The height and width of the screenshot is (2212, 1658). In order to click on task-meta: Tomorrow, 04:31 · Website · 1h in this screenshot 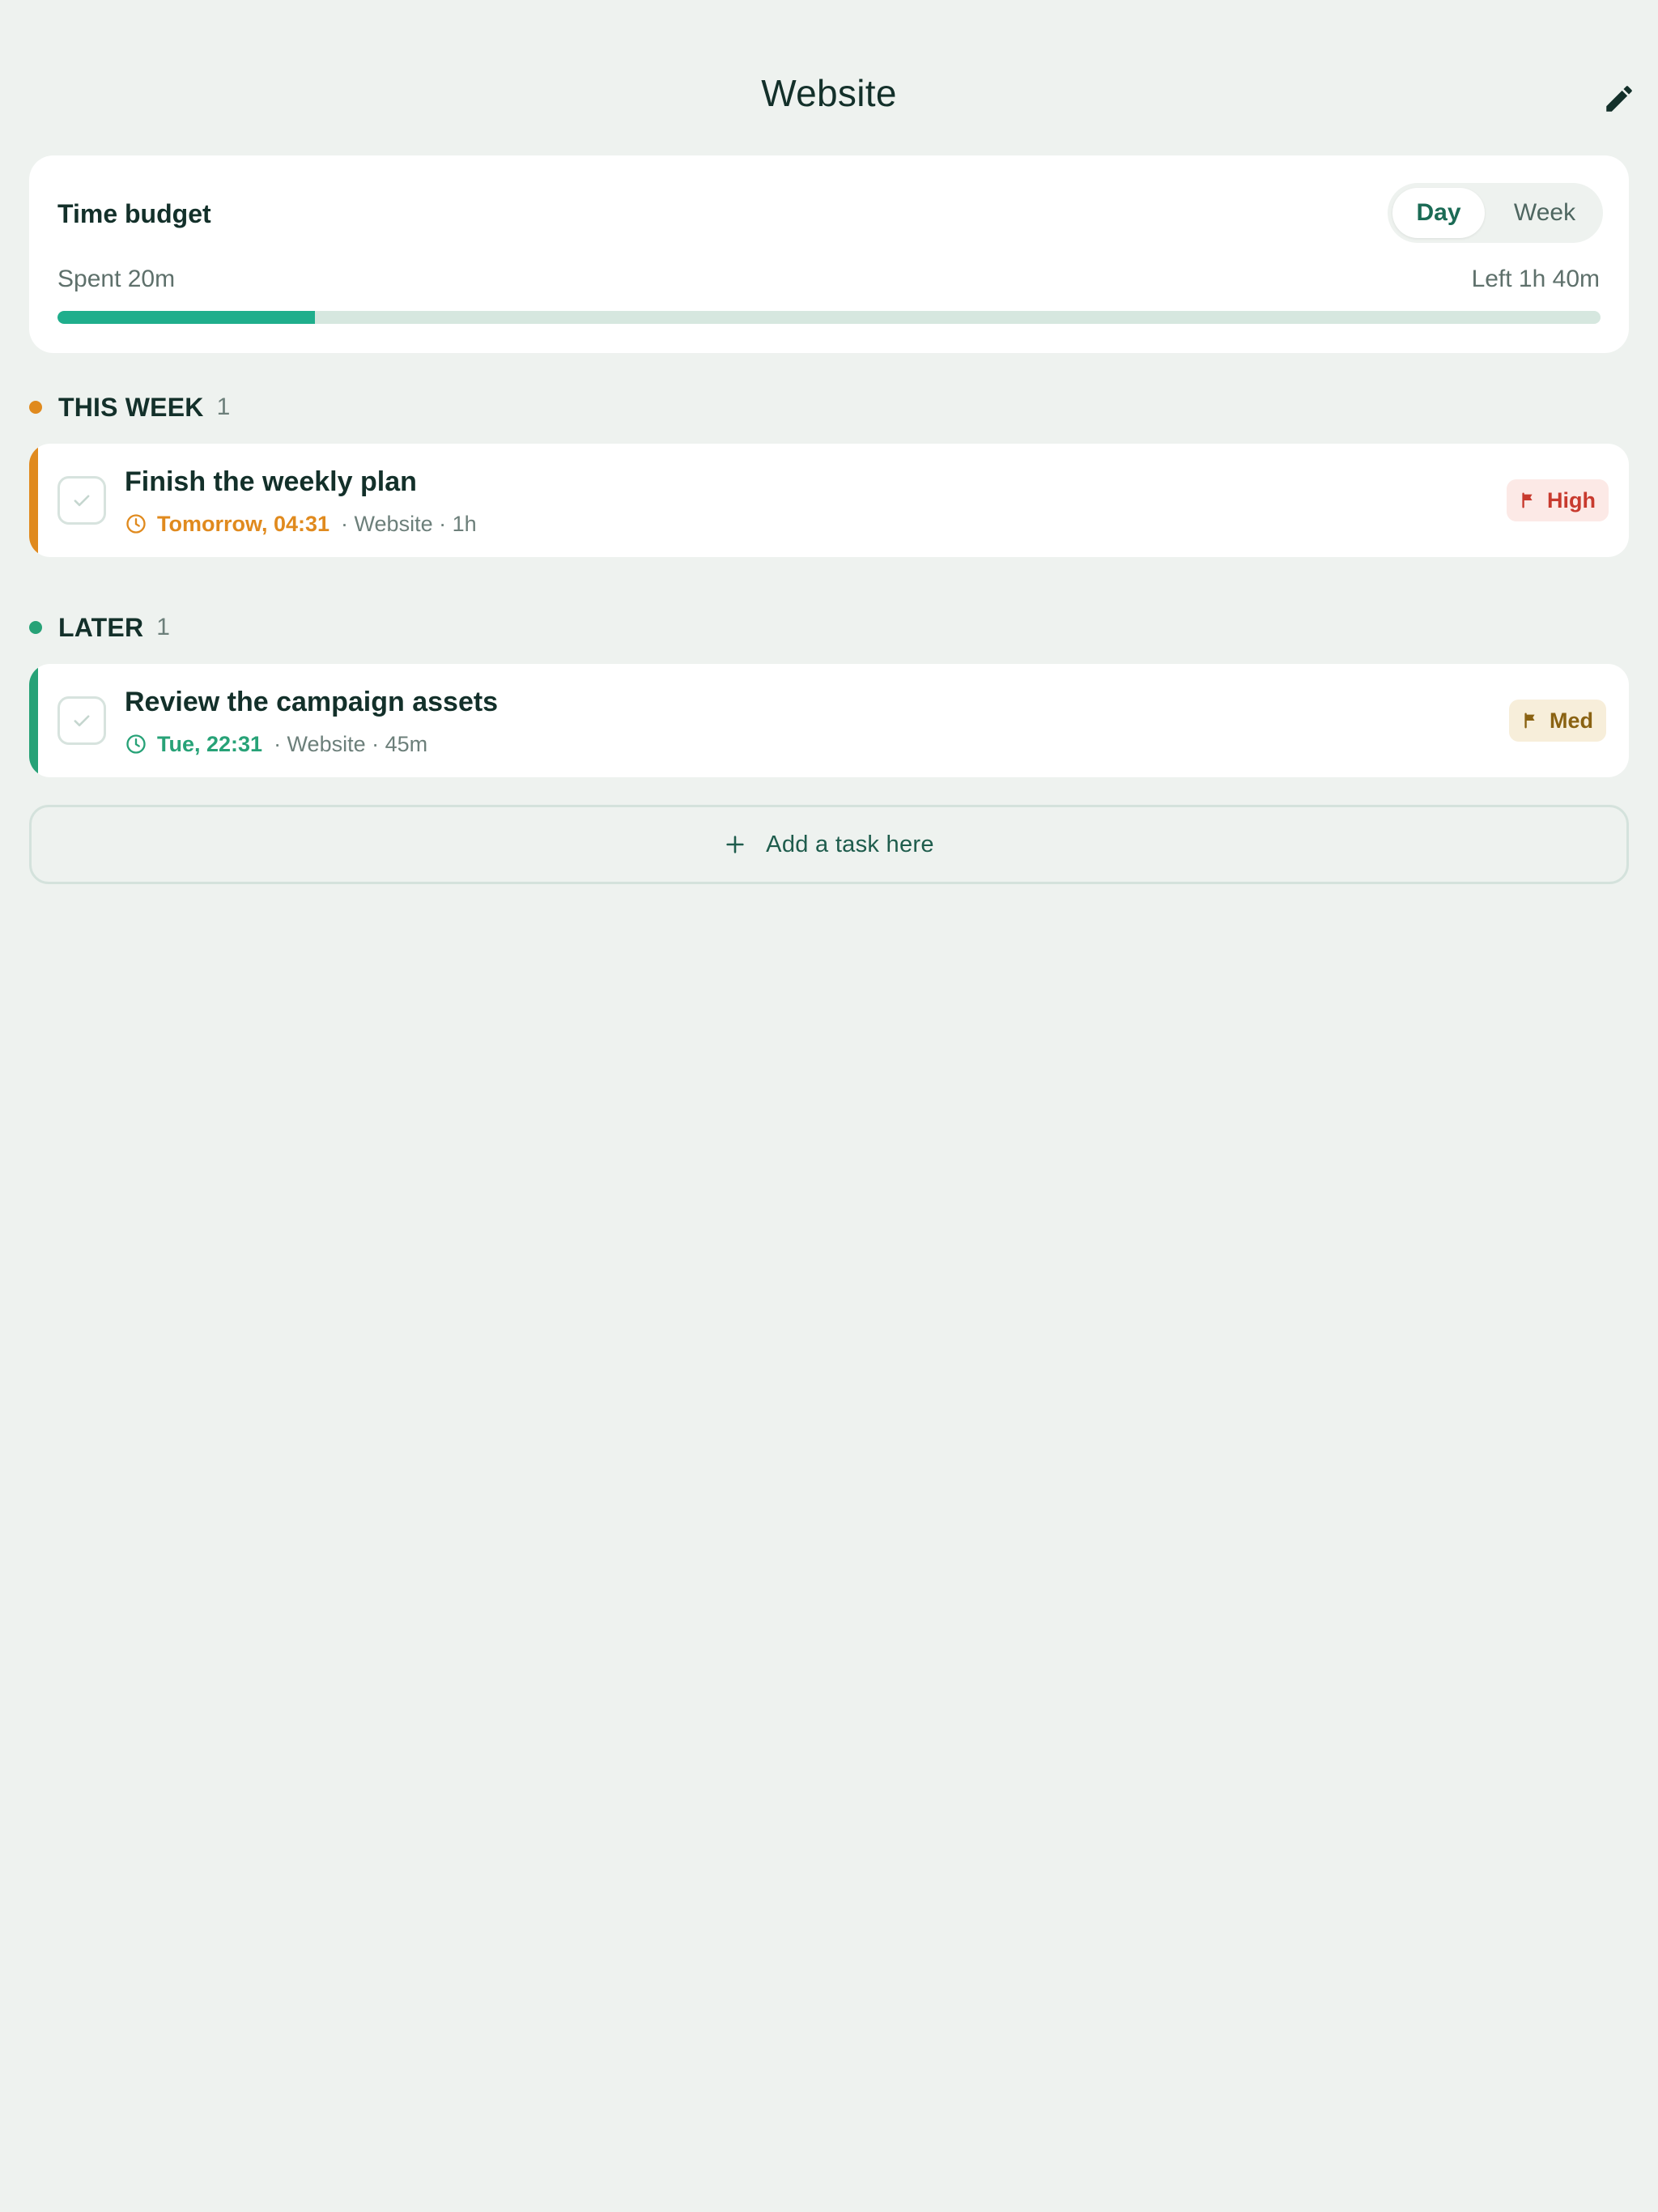, I will do `click(301, 524)`.